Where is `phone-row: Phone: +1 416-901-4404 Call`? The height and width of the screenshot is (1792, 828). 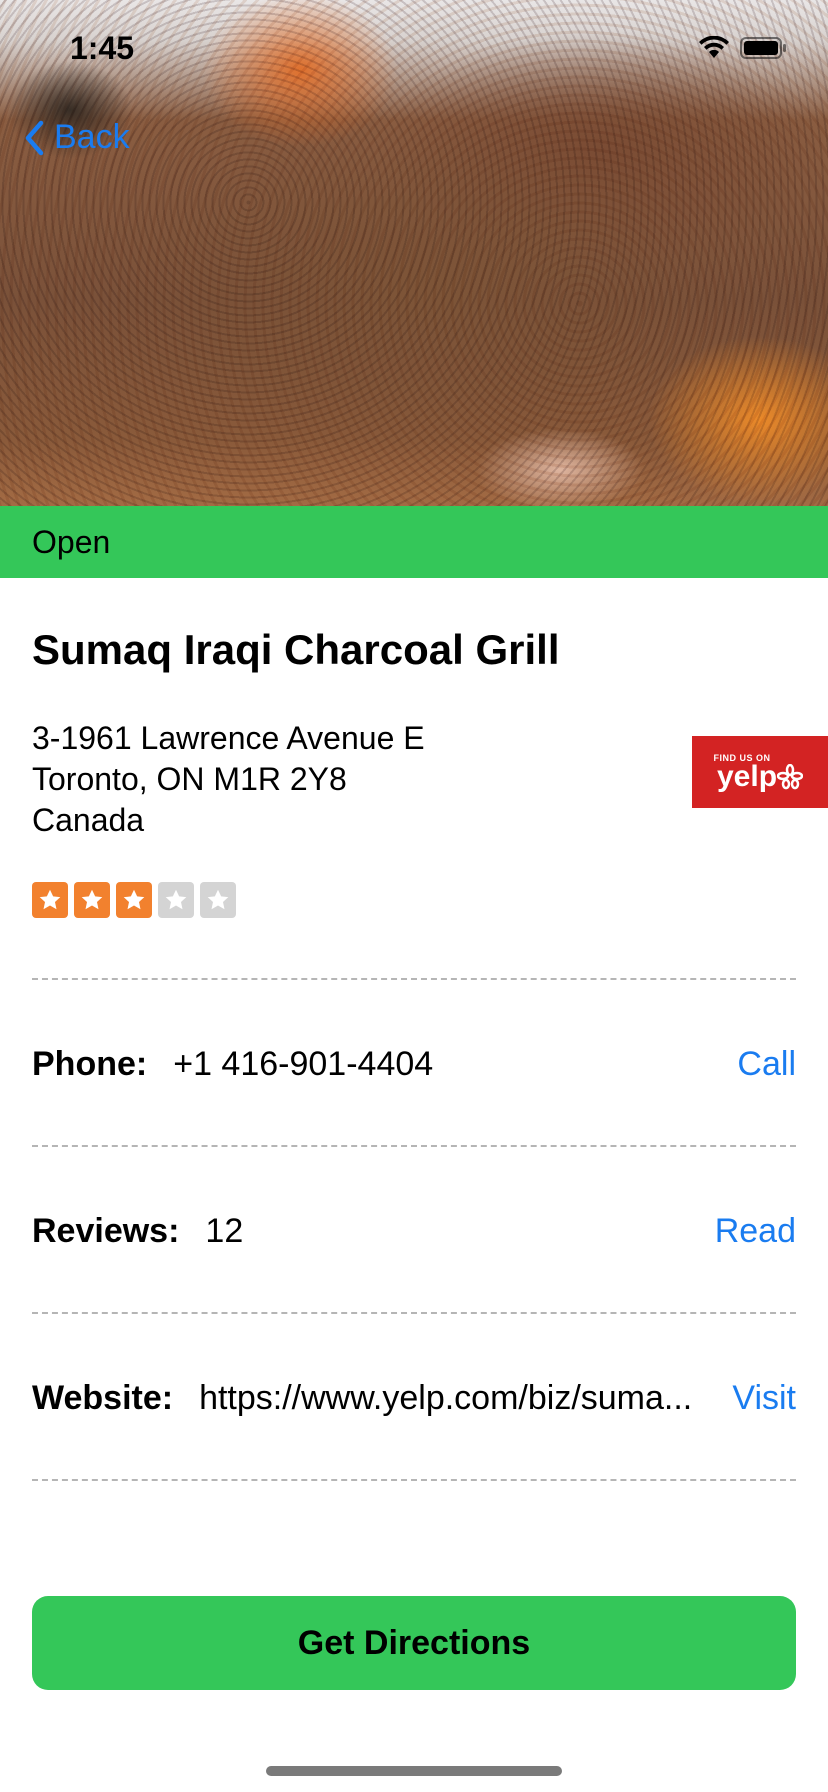 phone-row: Phone: +1 416-901-4404 Call is located at coordinates (414, 1064).